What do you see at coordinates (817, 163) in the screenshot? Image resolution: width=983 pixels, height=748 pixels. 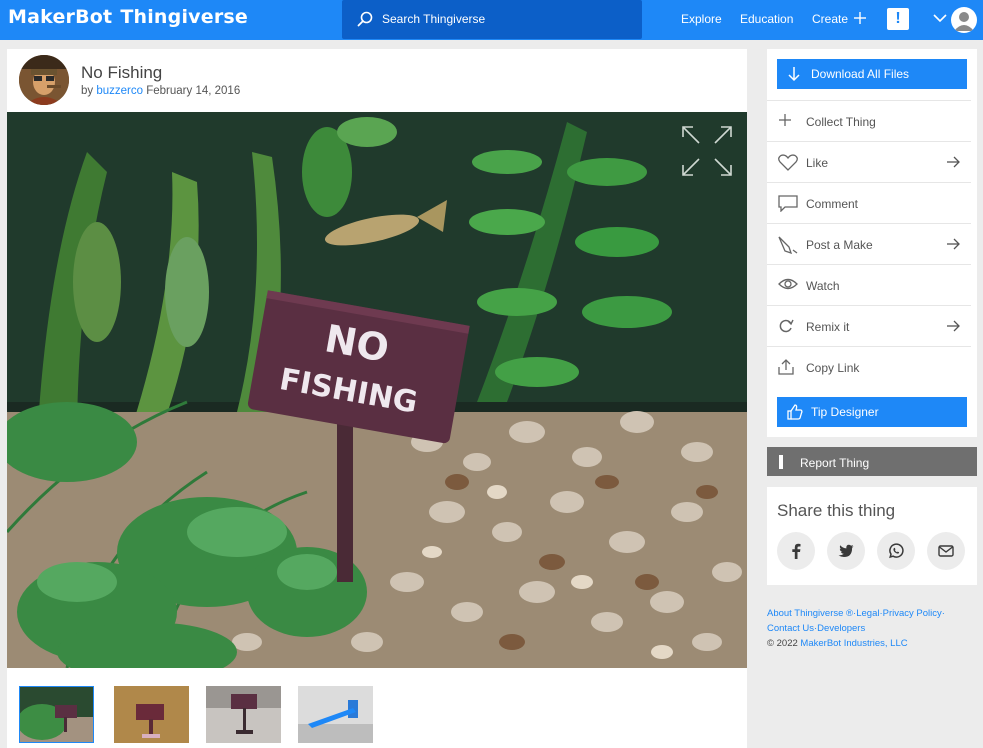 I see `like-label: Like` at bounding box center [817, 163].